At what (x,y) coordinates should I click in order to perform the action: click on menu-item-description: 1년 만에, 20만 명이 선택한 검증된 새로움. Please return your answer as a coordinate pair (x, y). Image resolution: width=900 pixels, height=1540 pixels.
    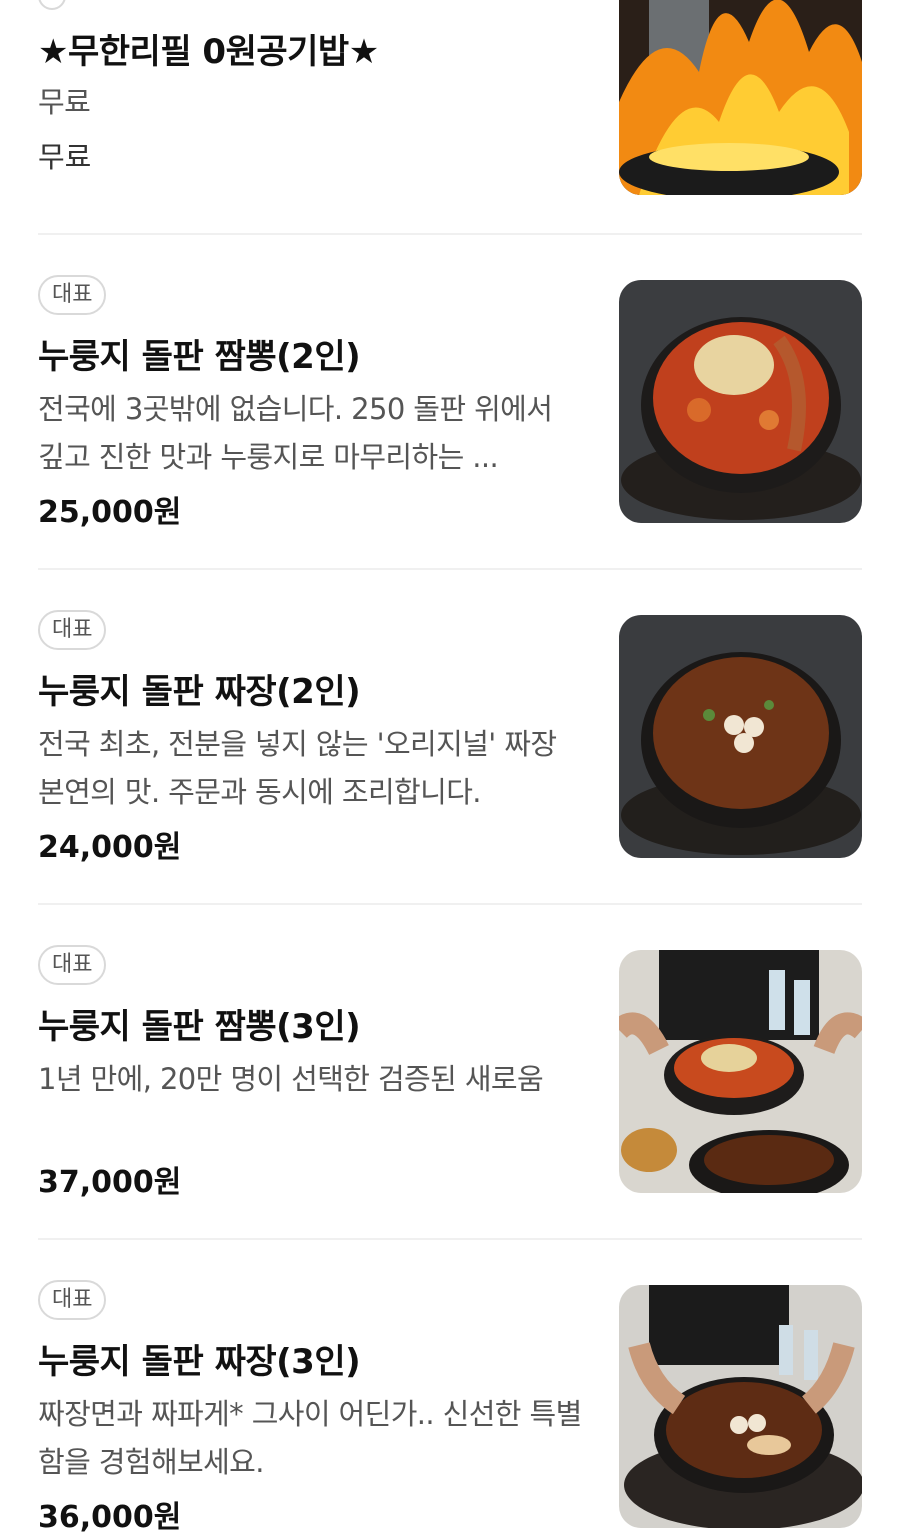
    Looking at the image, I should click on (291, 1079).